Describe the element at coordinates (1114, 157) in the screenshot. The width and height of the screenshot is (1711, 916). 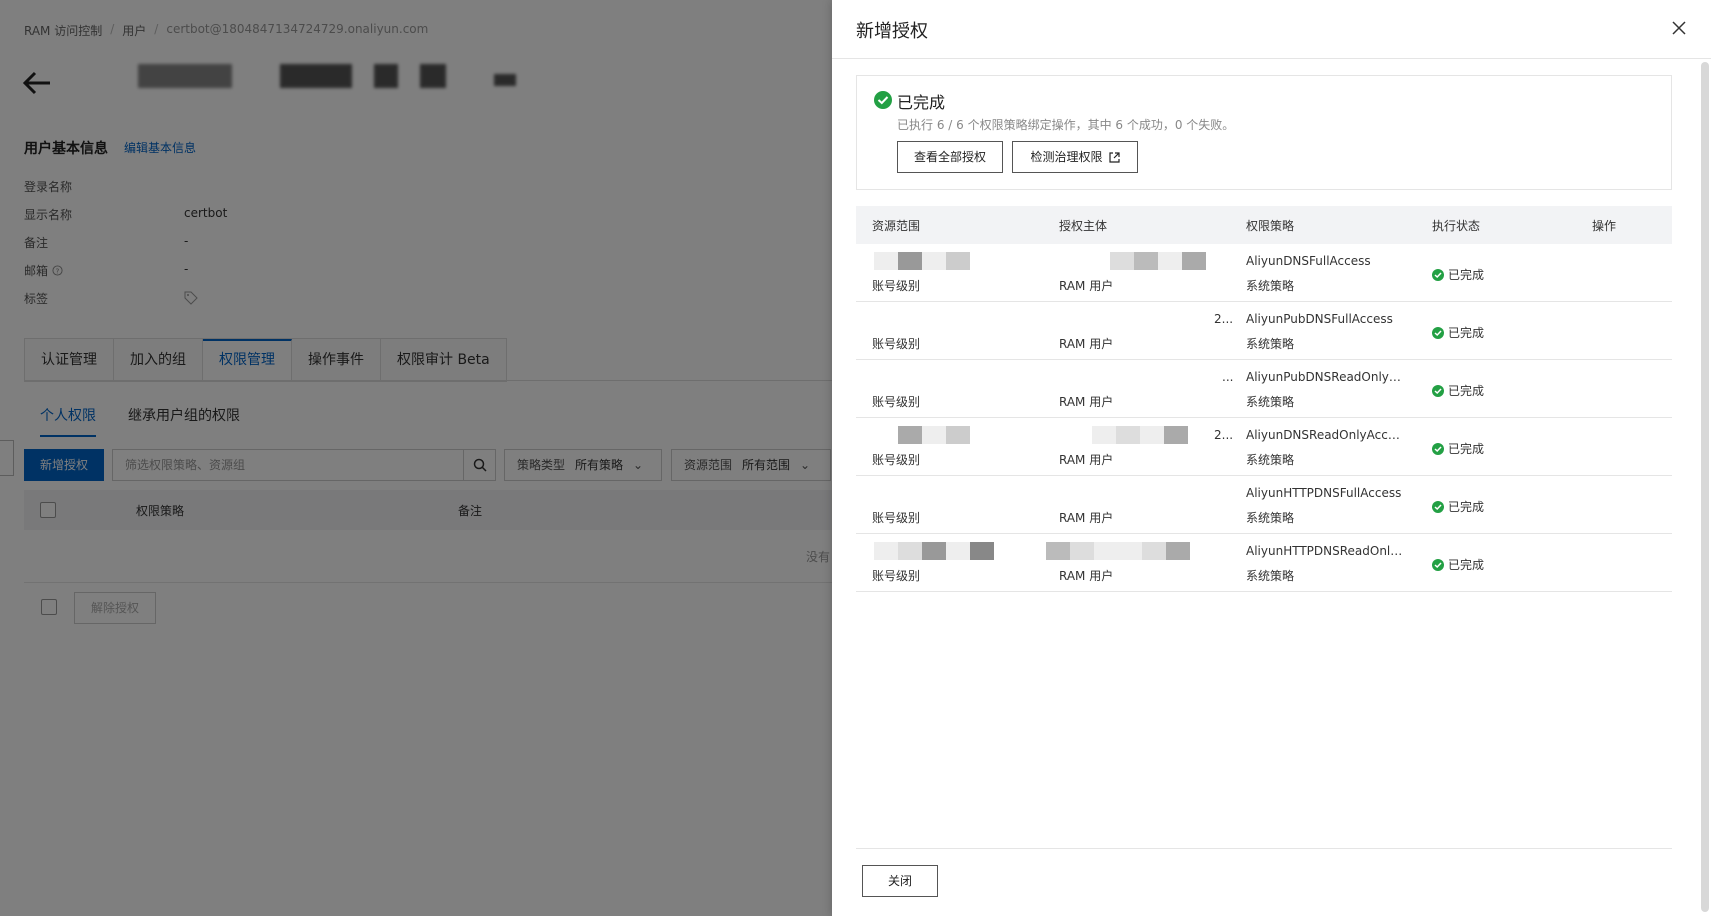
I see `external-link-icon` at that location.